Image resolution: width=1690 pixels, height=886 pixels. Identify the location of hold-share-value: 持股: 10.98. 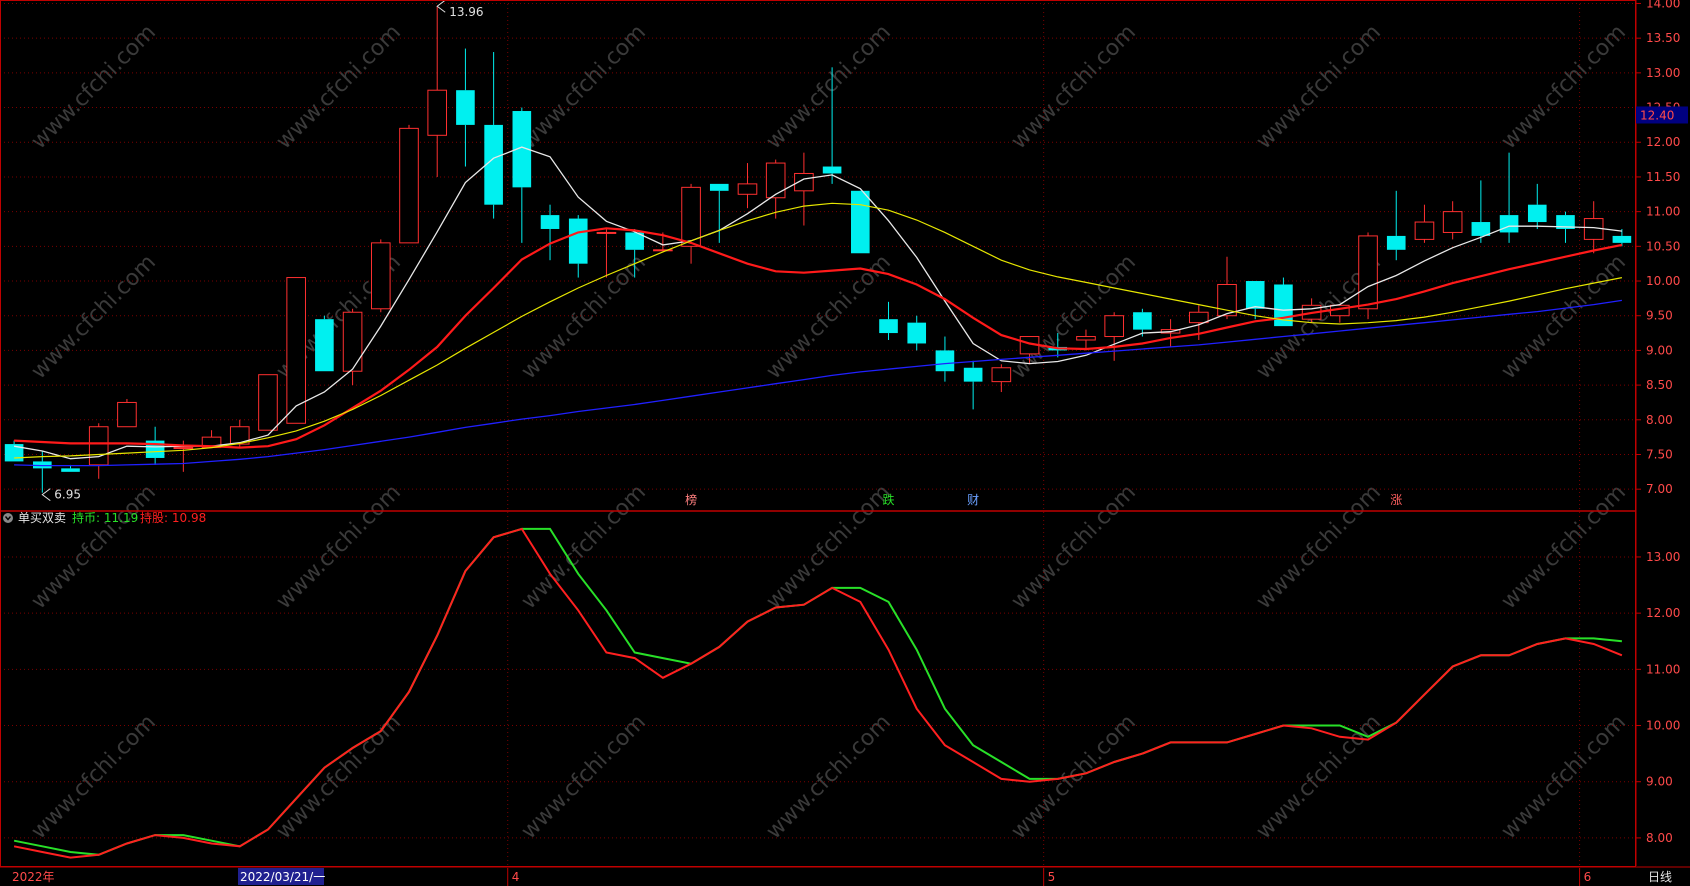
(173, 517).